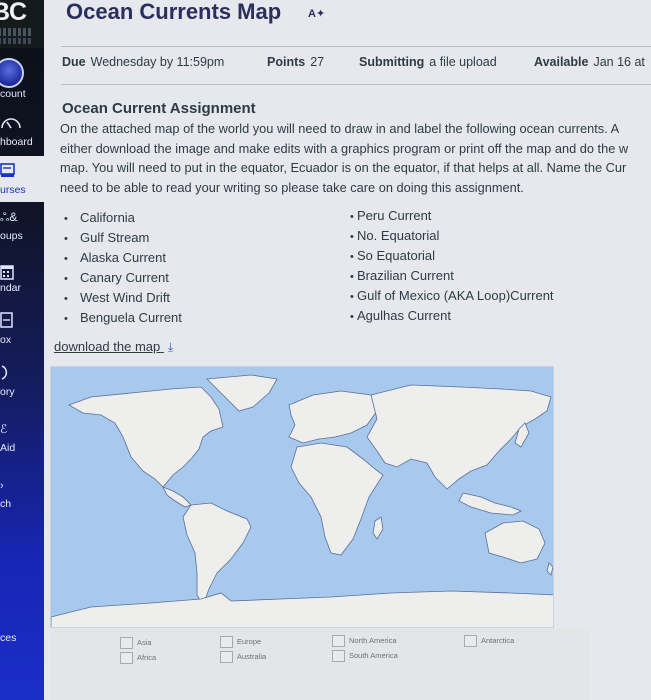  I want to click on list-item: Gulf of Mexico (AKA Loop)Current, so click(452, 296).